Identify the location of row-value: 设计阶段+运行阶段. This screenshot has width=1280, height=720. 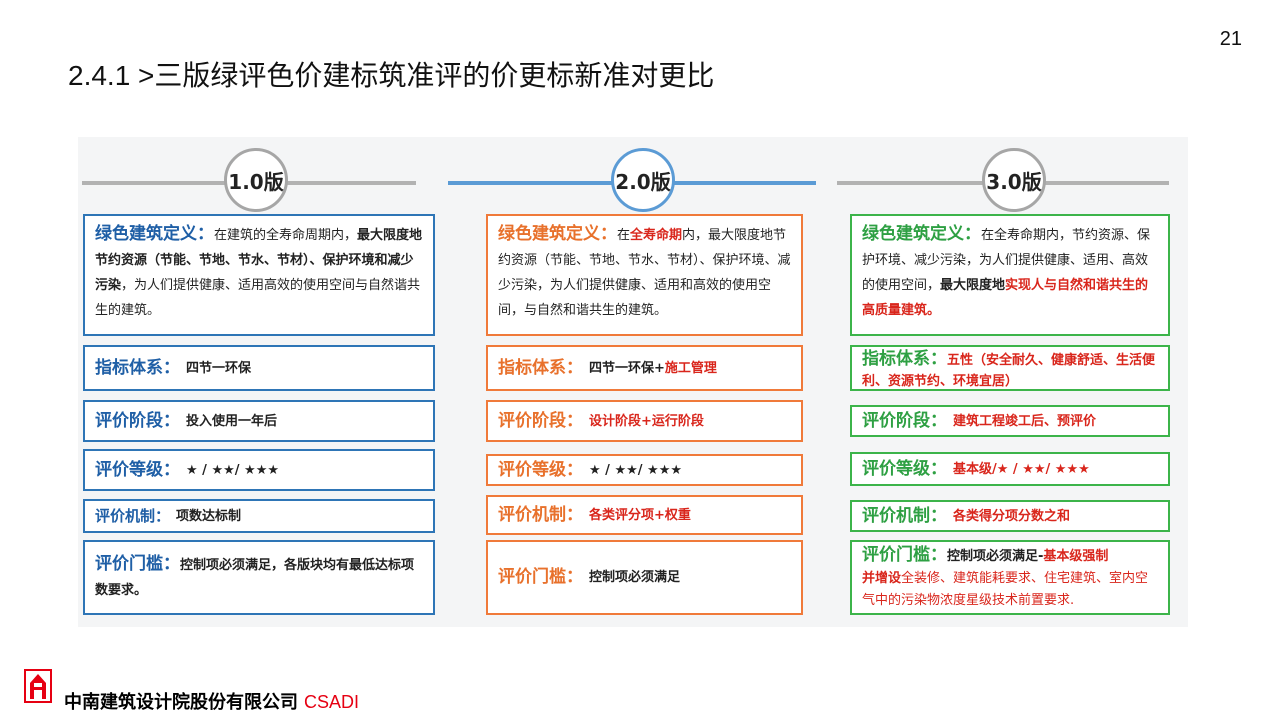
(646, 421).